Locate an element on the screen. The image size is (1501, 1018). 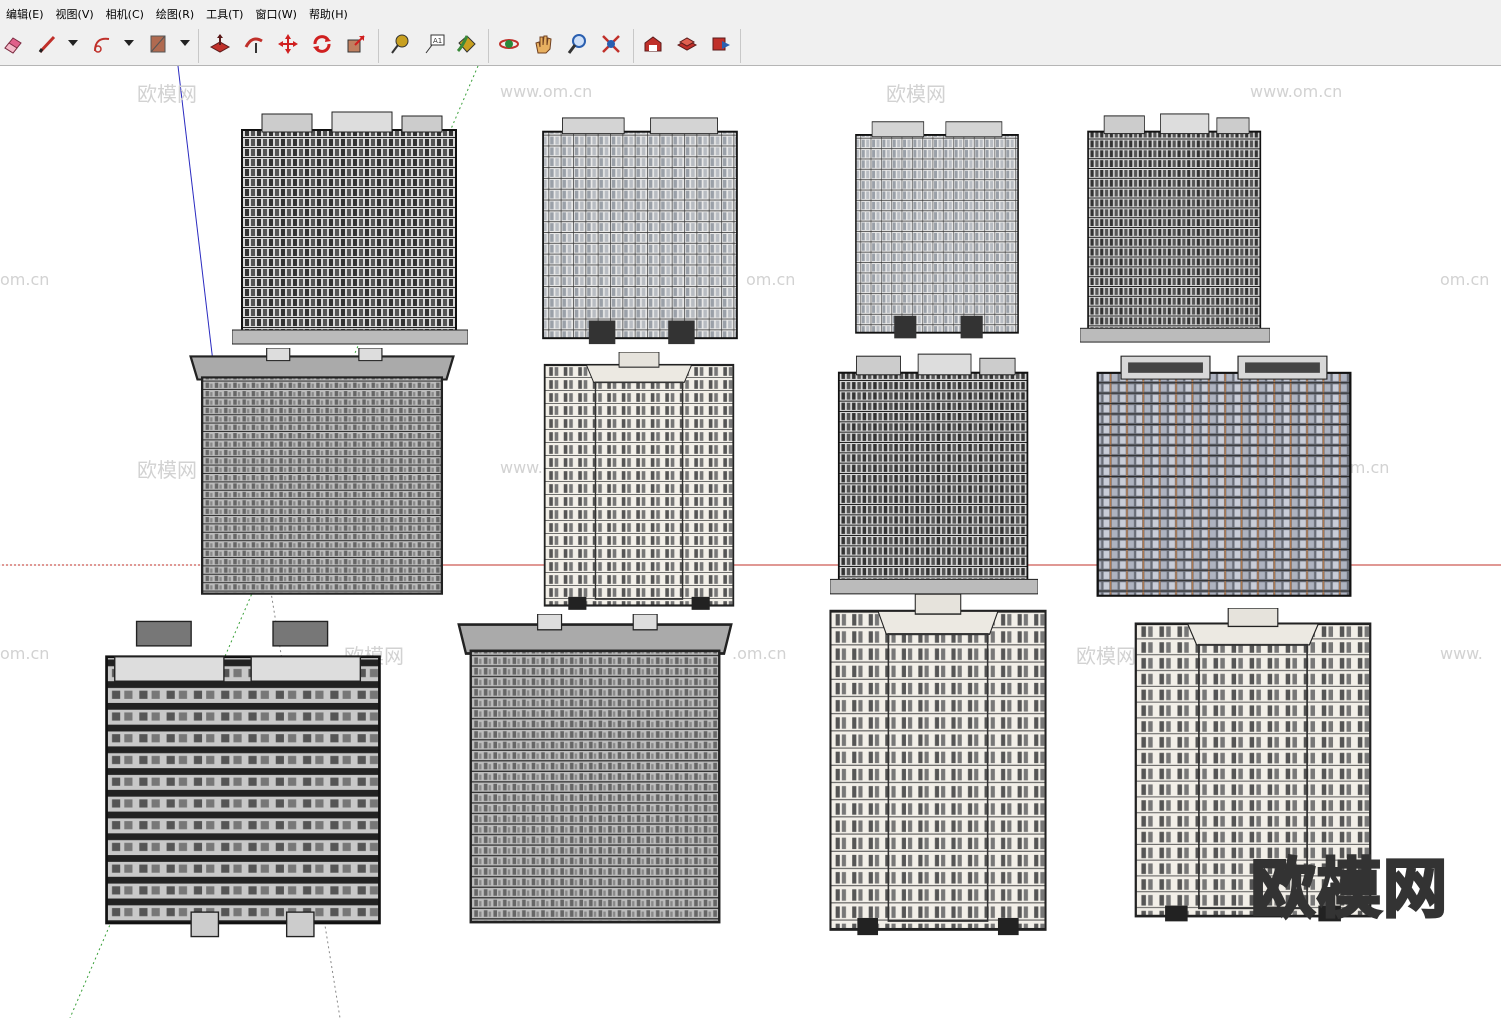
rotate-icon is located at coordinates (322, 44).